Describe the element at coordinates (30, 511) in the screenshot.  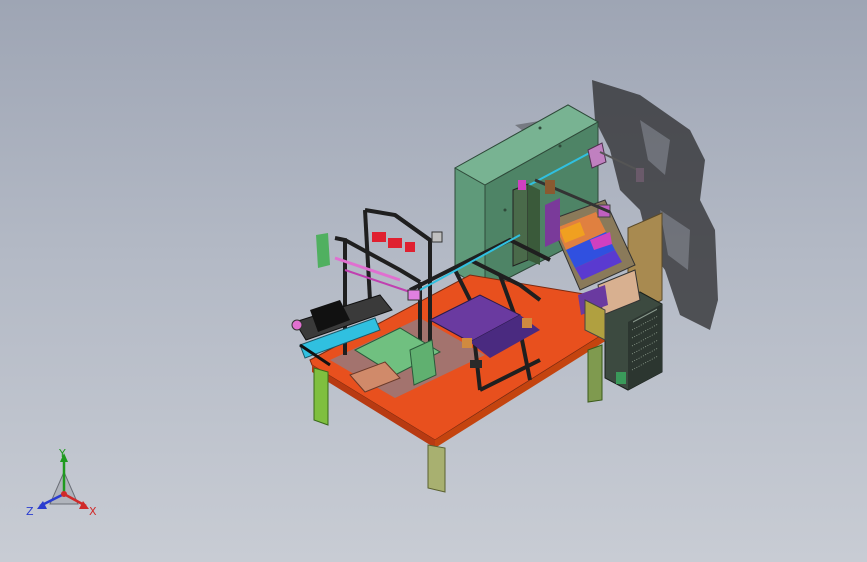
I see `z-axis-label: Z` at that location.